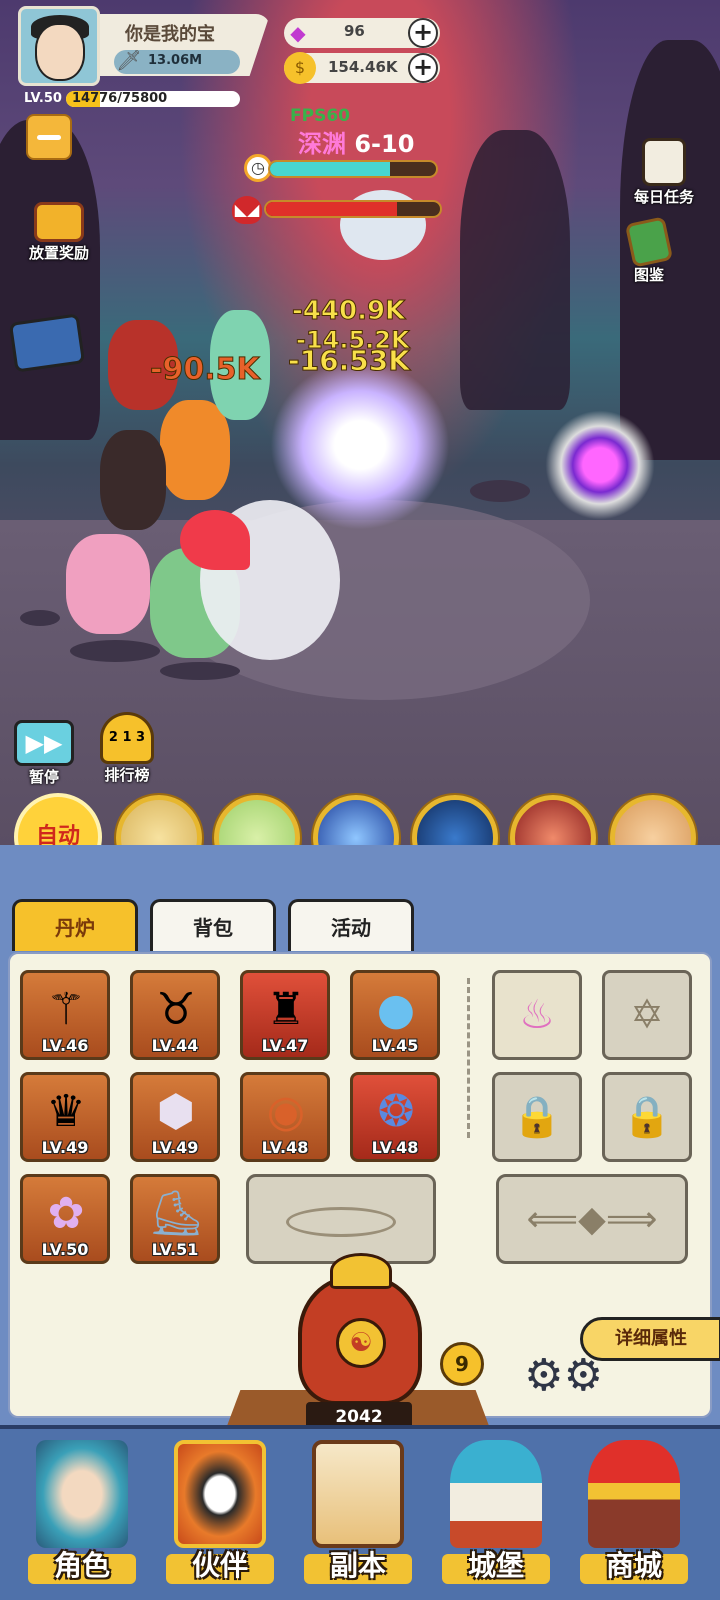 The height and width of the screenshot is (1600, 720). I want to click on formation-slot, so click(341, 1219).